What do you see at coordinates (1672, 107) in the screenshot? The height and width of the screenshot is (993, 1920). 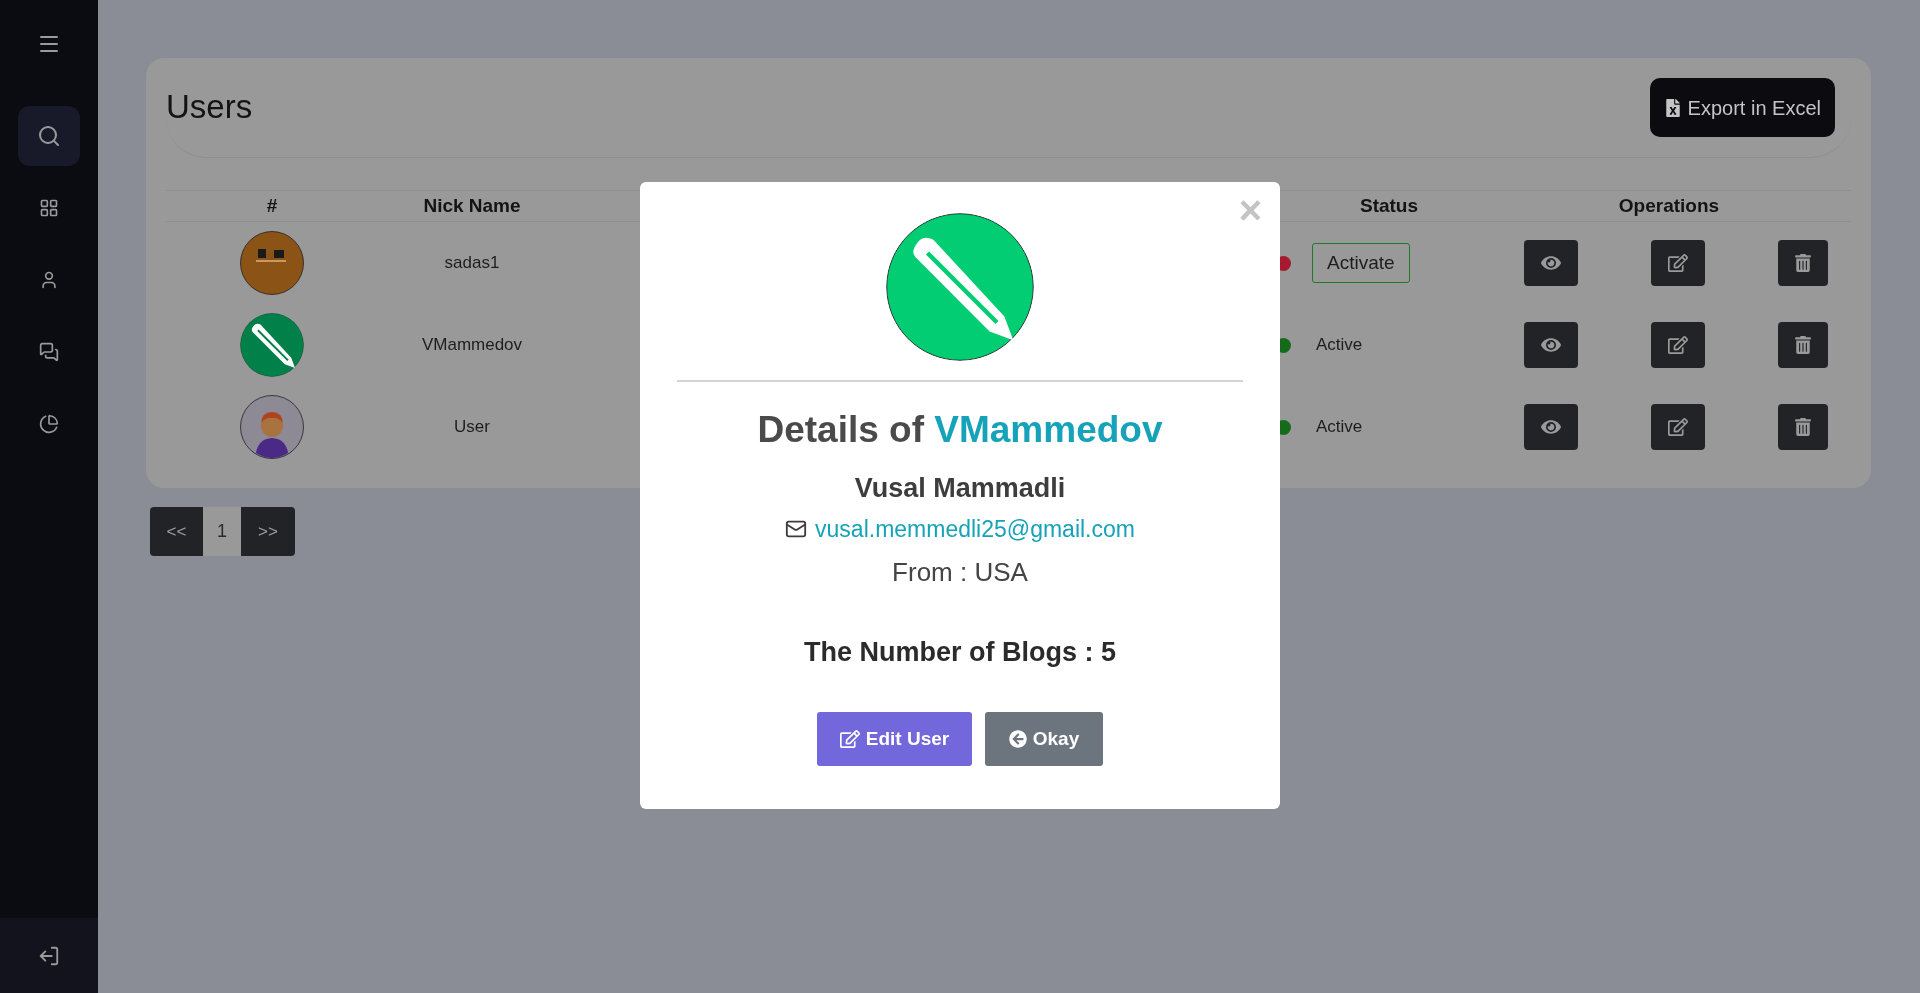 I see `excel-file-icon` at bounding box center [1672, 107].